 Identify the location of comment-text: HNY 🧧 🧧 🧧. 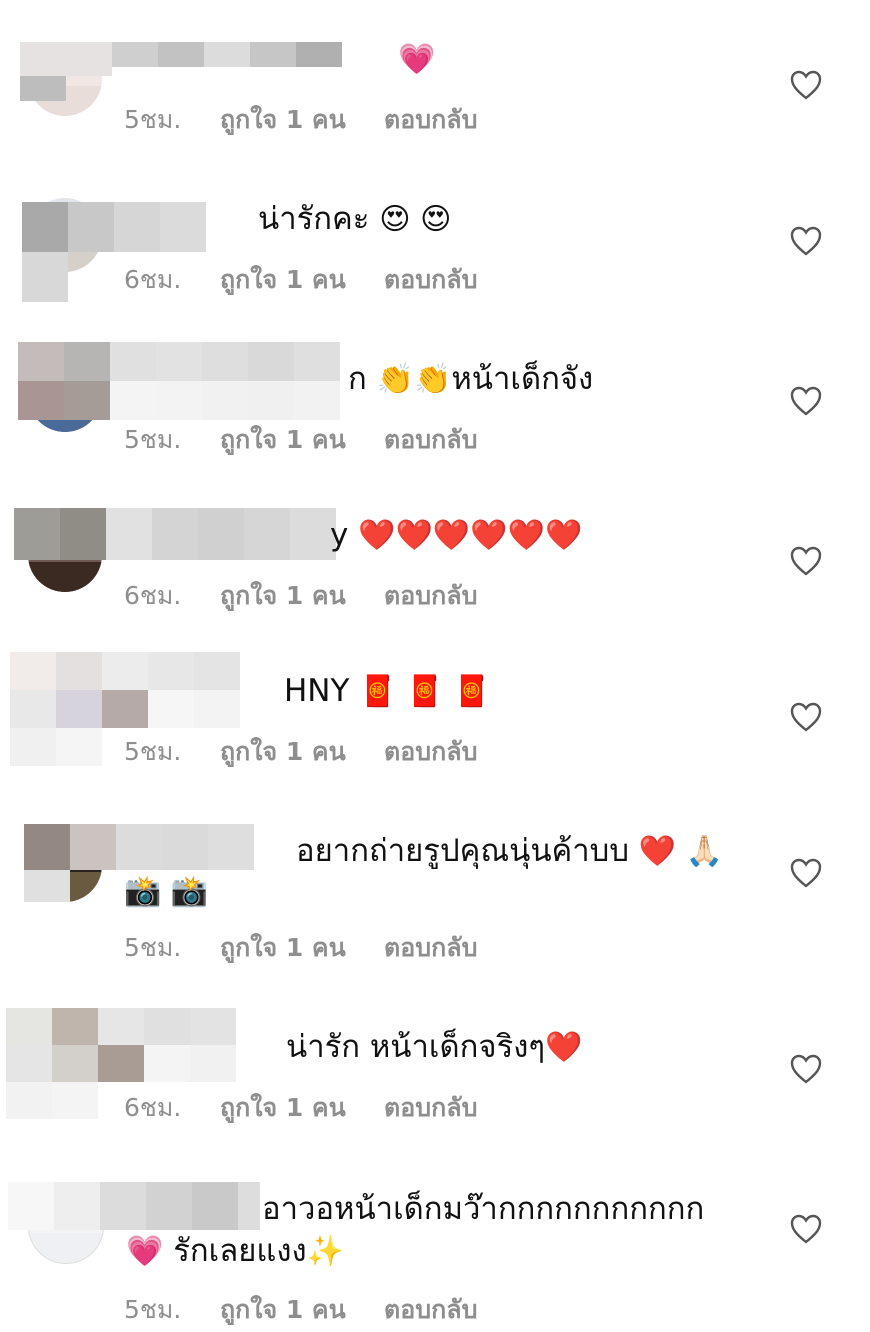
(387, 691).